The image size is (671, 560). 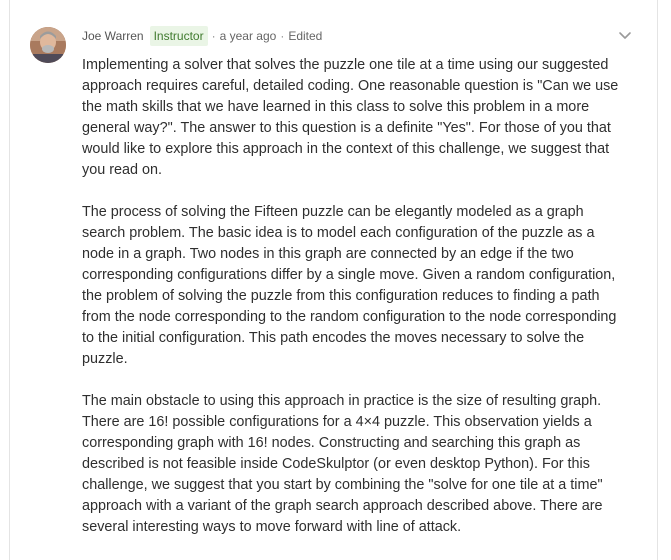 I want to click on edited-label: Edited, so click(x=305, y=36).